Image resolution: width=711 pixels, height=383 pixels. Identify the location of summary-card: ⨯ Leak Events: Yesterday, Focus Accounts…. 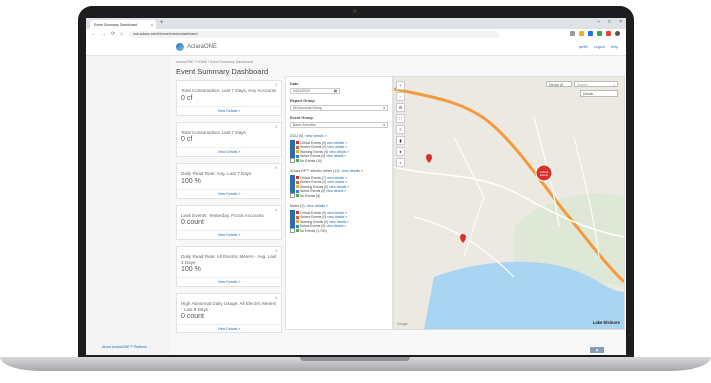
(229, 222).